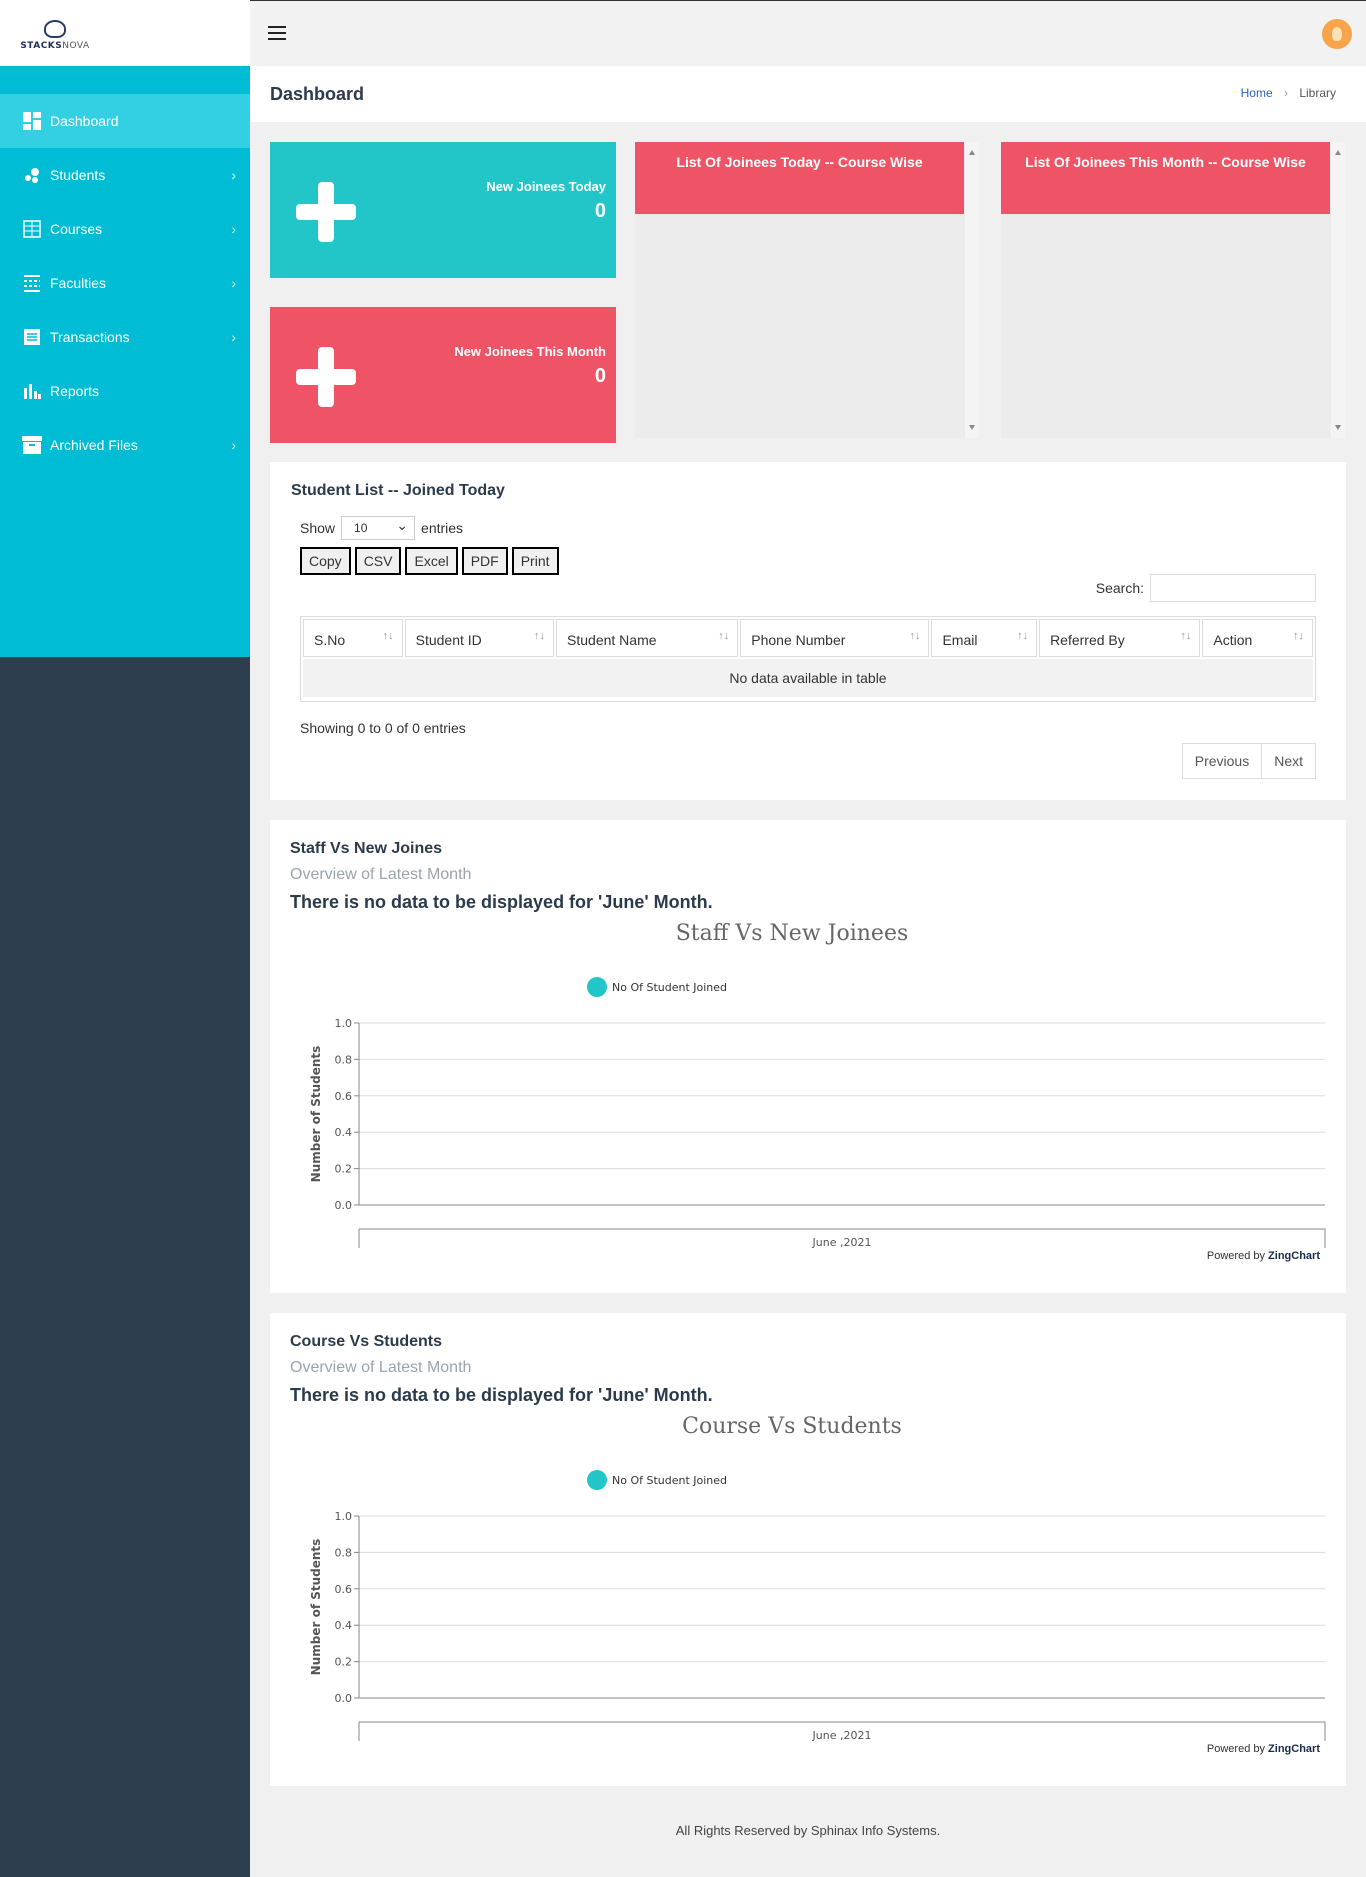 The height and width of the screenshot is (1877, 1366). What do you see at coordinates (90, 337) in the screenshot?
I see `sidebar-item-label: Transactions` at bounding box center [90, 337].